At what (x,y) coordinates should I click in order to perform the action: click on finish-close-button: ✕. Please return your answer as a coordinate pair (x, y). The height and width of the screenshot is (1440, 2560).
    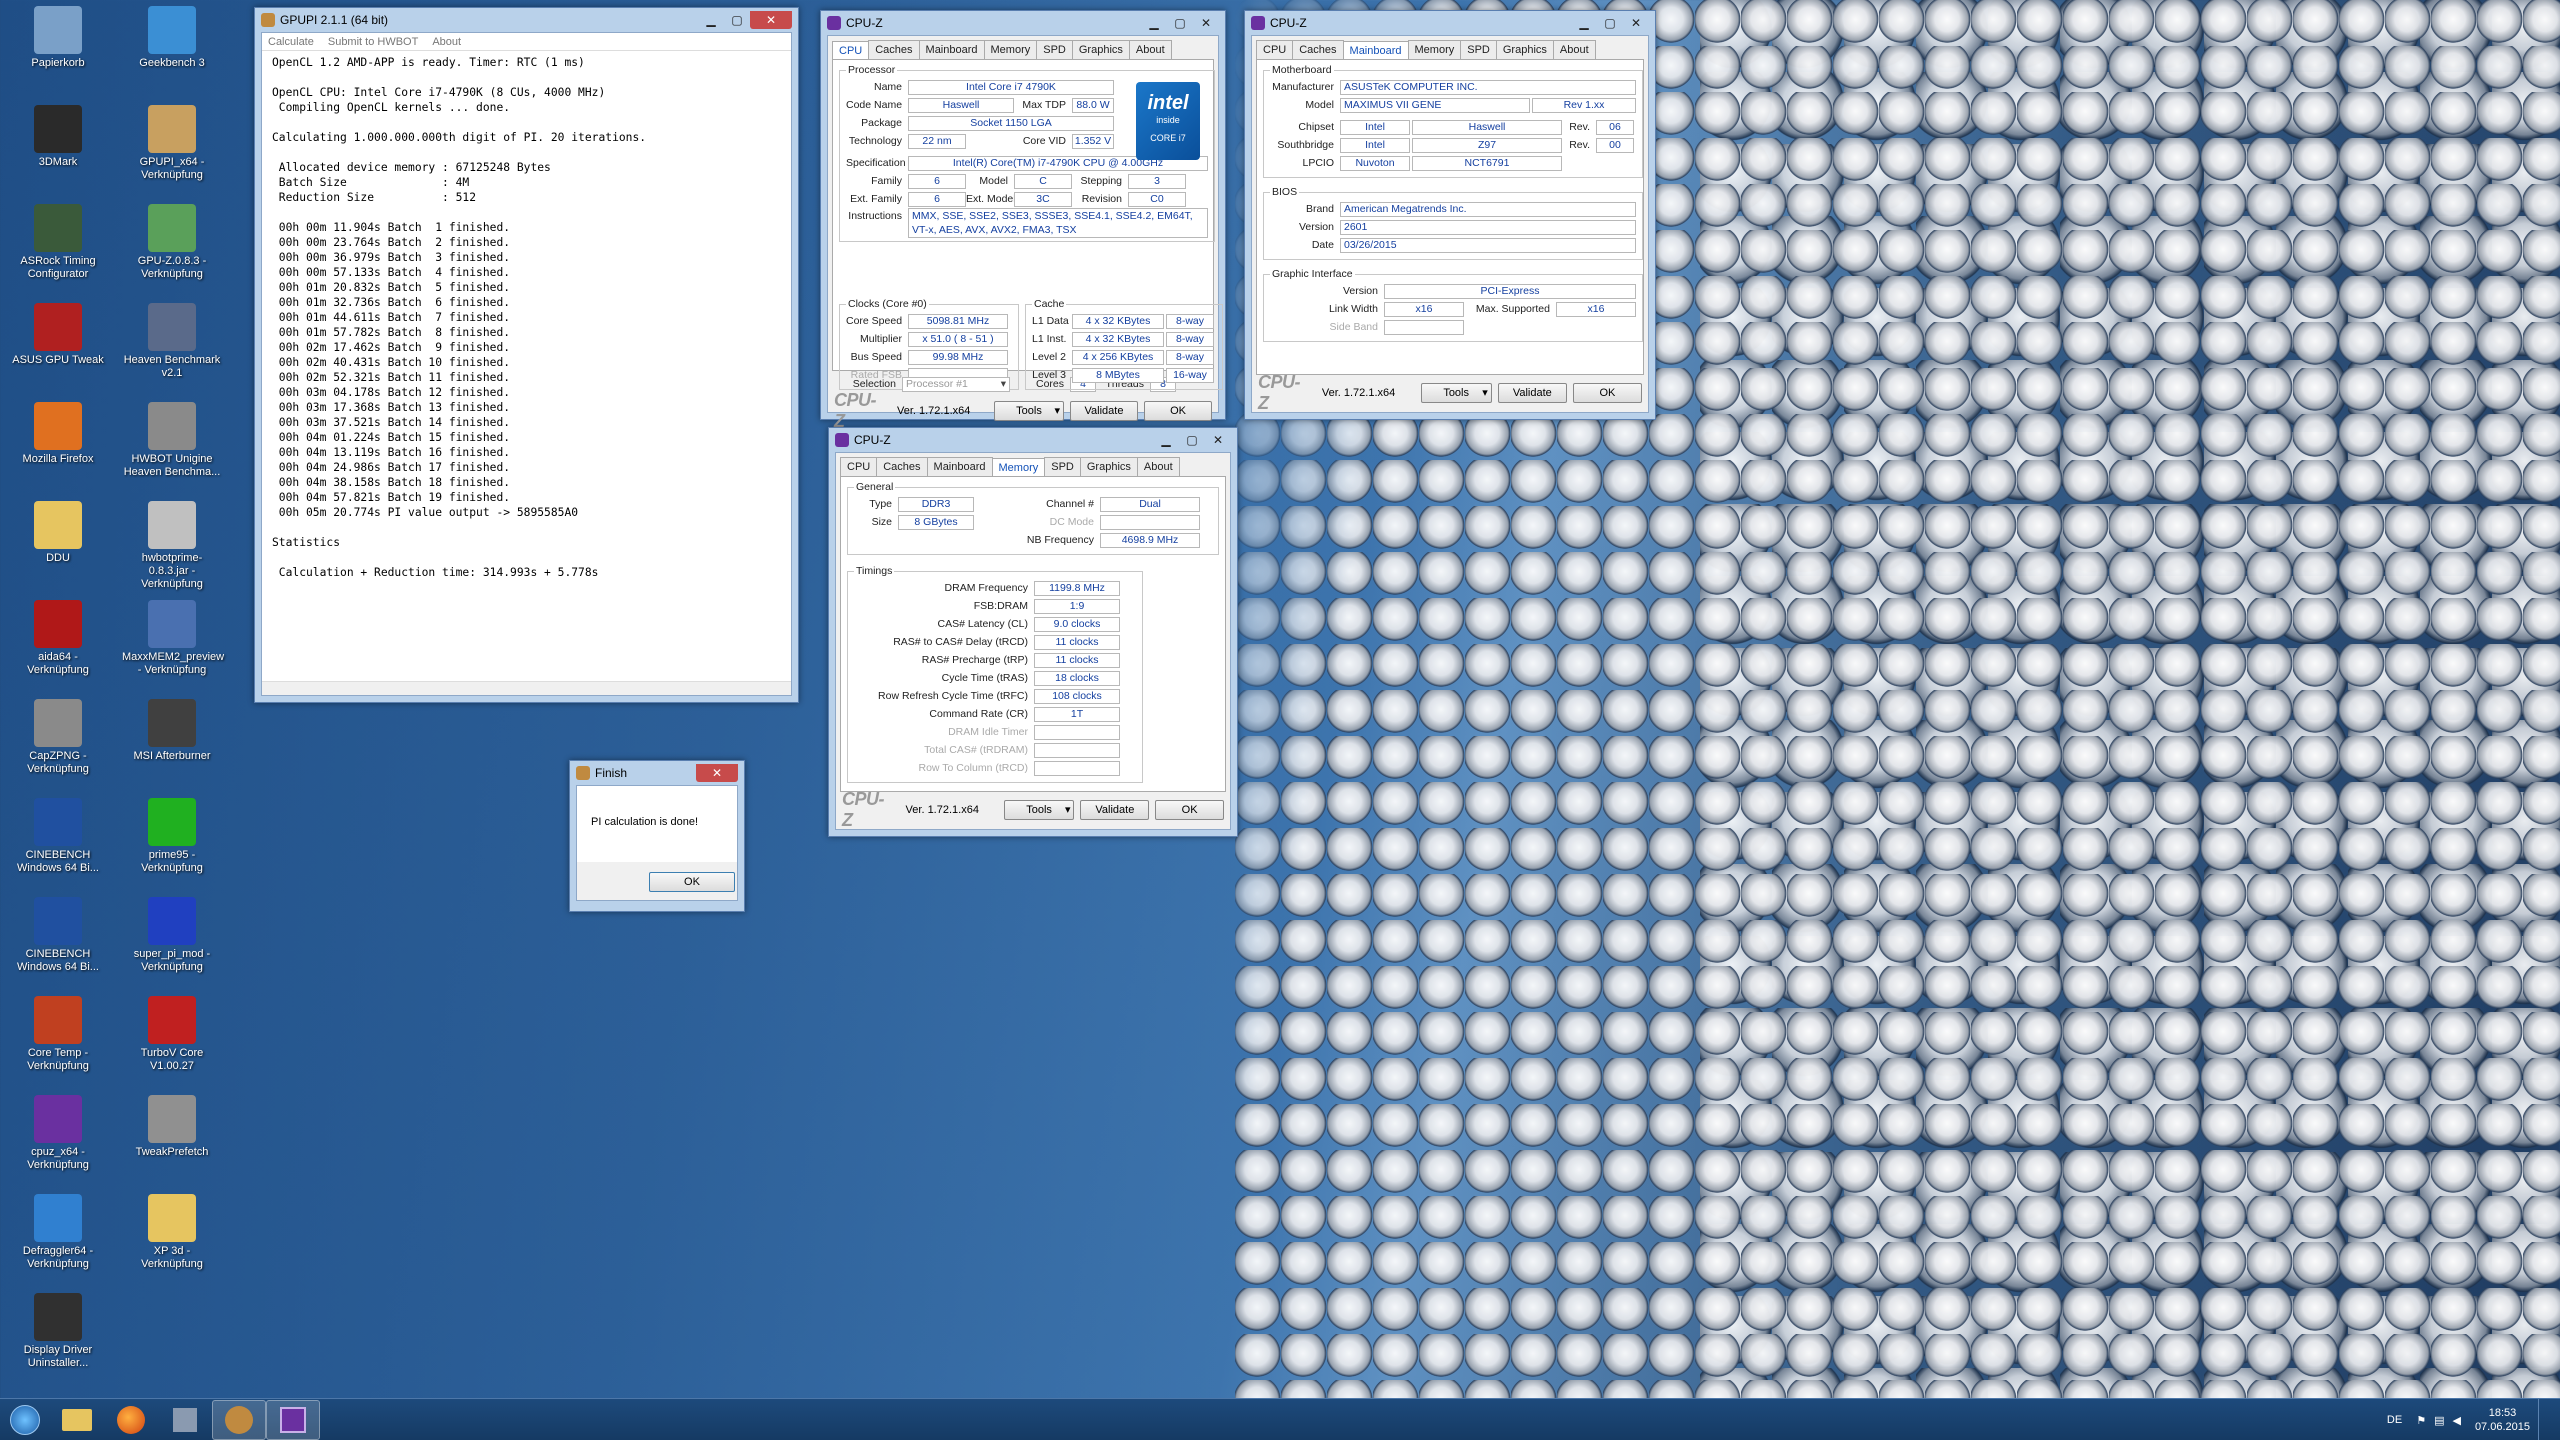
    Looking at the image, I should click on (717, 773).